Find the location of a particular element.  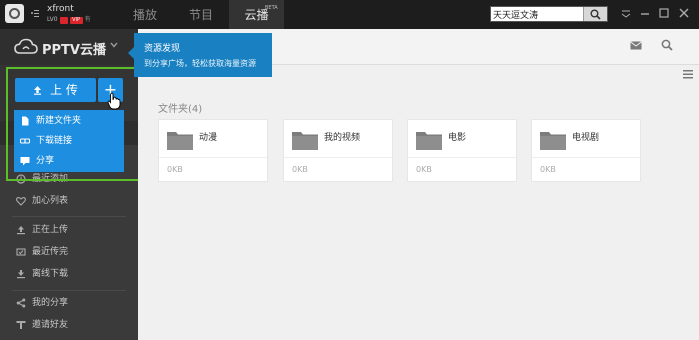

menu-item-label: 下载链接 is located at coordinates (54, 141).